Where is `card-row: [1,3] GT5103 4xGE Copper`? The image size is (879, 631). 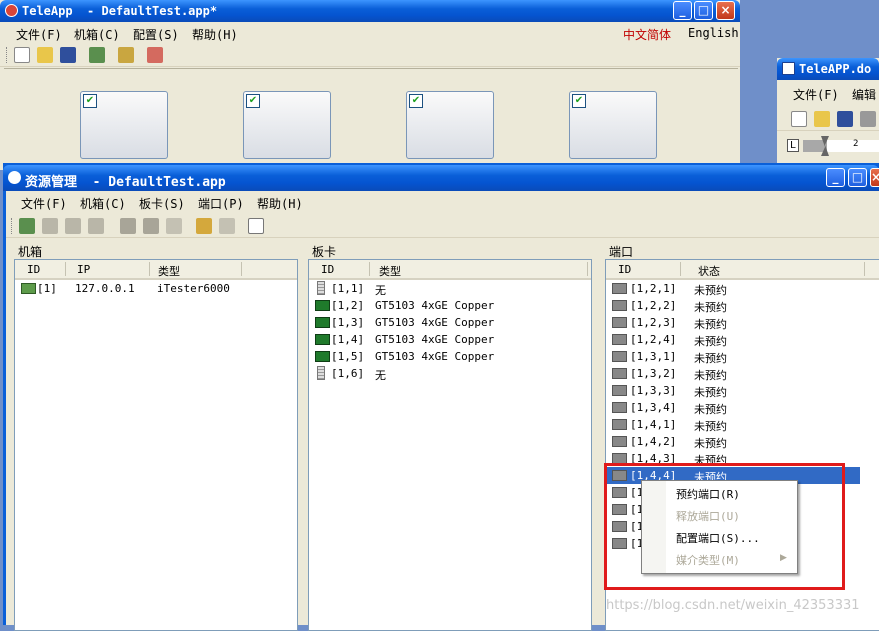
card-row: [1,3] GT5103 4xGE Copper is located at coordinates (450, 322).